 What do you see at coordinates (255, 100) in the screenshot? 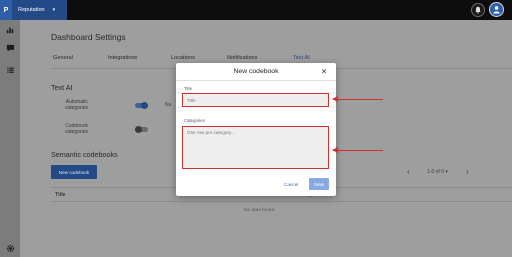
I see `title-input` at bounding box center [255, 100].